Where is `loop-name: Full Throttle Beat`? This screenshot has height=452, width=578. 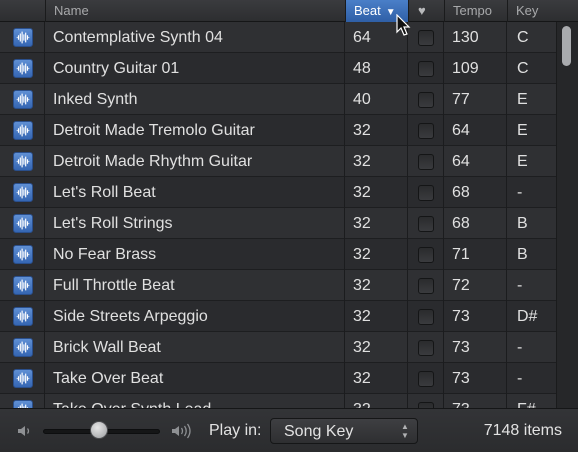
loop-name: Full Throttle Beat is located at coordinates (195, 285).